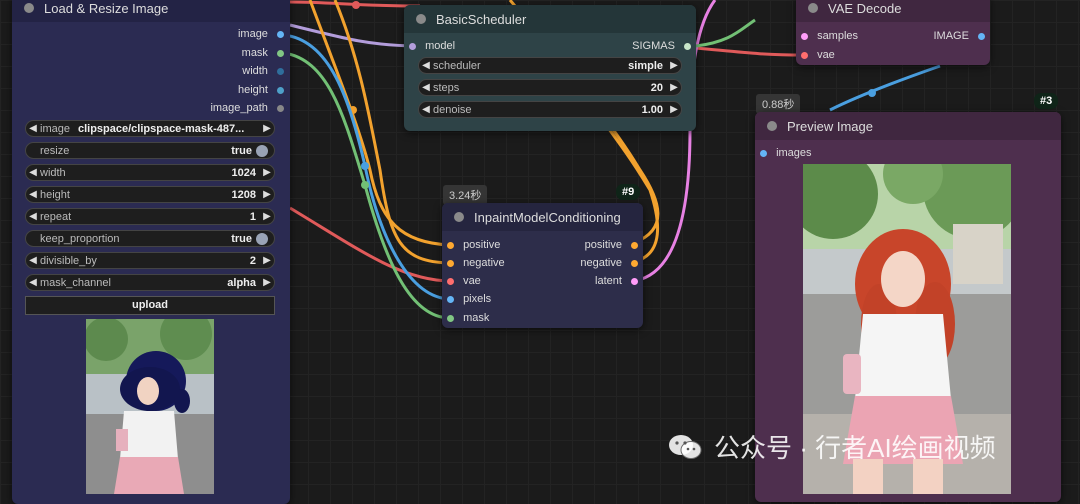  I want to click on output-height: height, so click(261, 90).